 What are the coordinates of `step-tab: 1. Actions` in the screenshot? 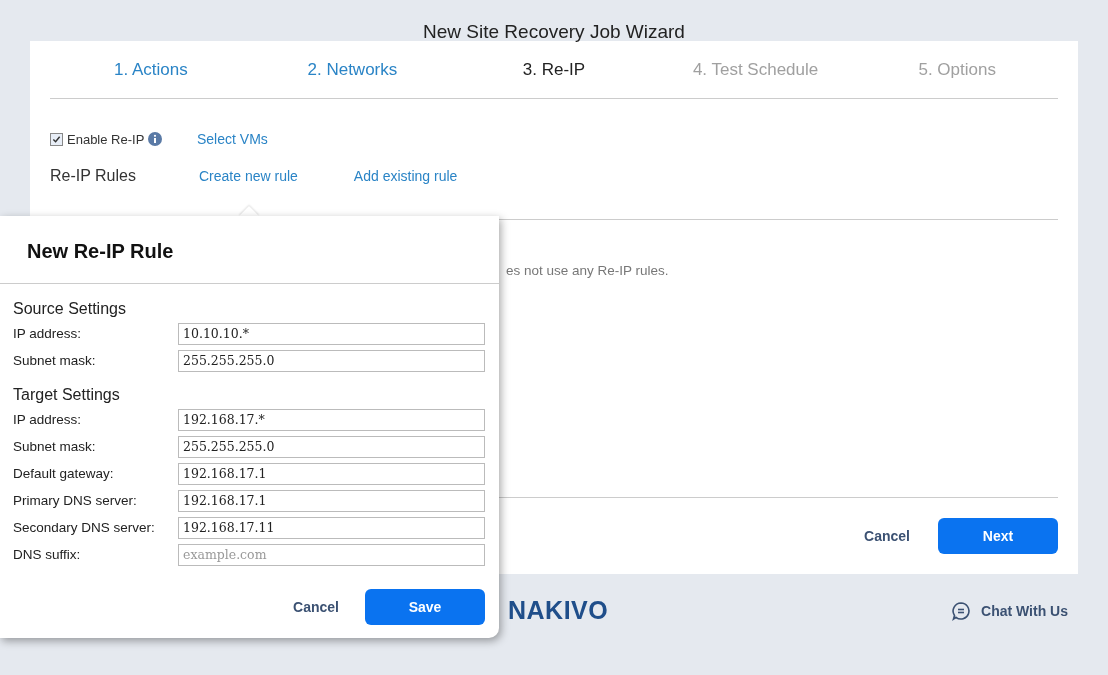 It's located at (151, 69).